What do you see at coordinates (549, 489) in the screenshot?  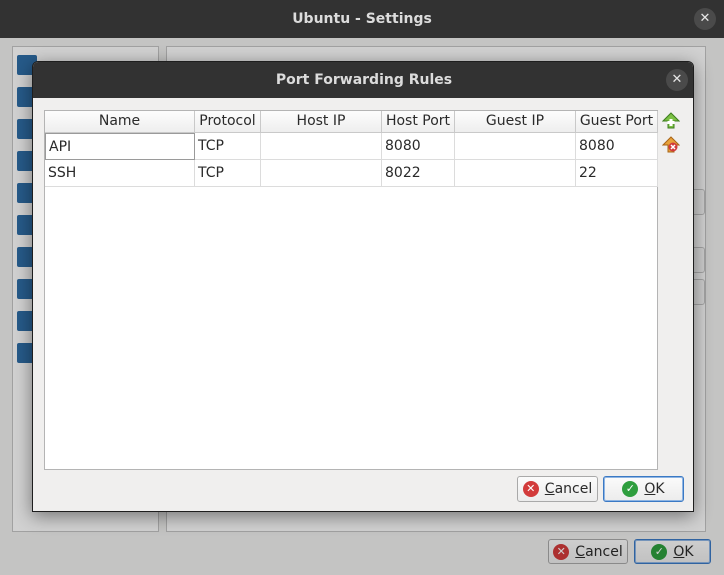 I see `mnemonic-c: C` at bounding box center [549, 489].